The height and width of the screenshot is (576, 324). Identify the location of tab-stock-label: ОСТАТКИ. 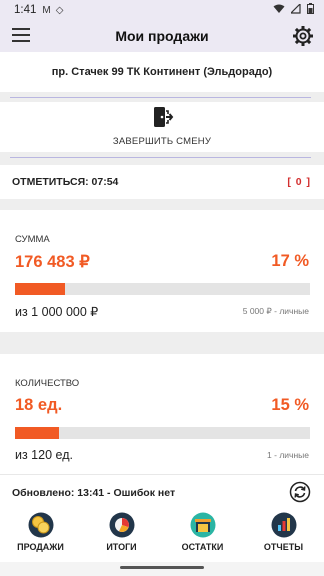
(202, 547).